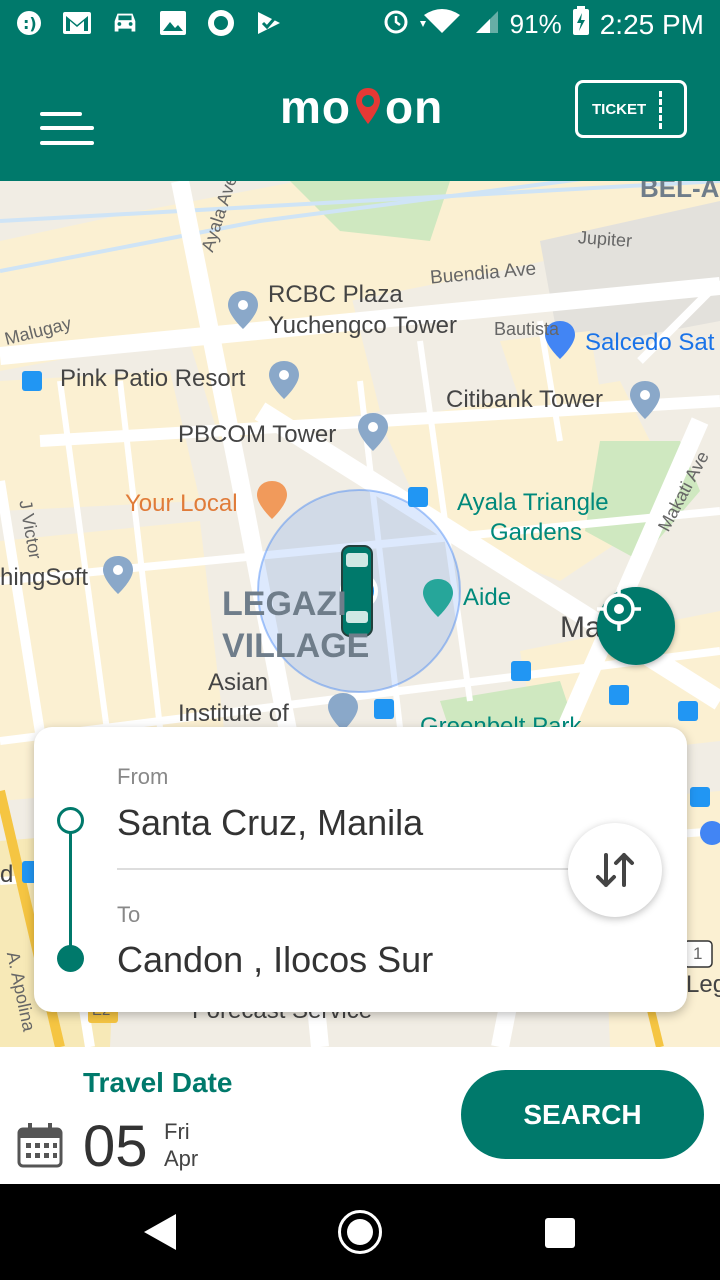  I want to click on map-label: LEGAZI, so click(284, 604).